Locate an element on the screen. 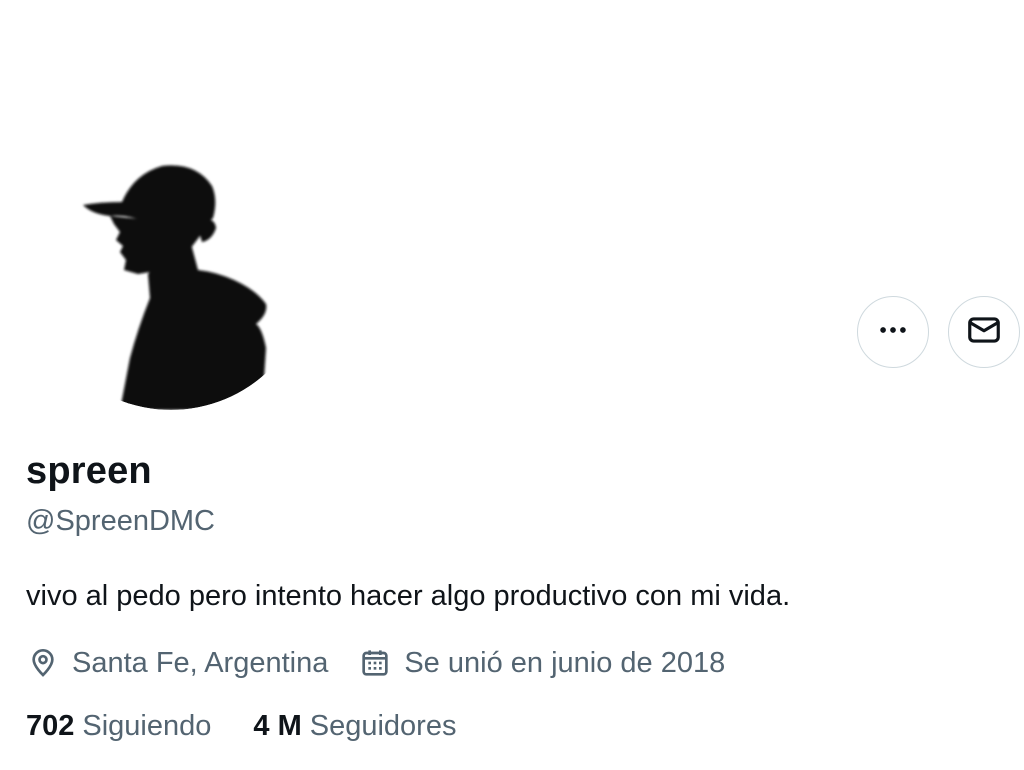 The height and width of the screenshot is (770, 1024). joined-text: Se unió en junio de 2018 is located at coordinates (565, 662).